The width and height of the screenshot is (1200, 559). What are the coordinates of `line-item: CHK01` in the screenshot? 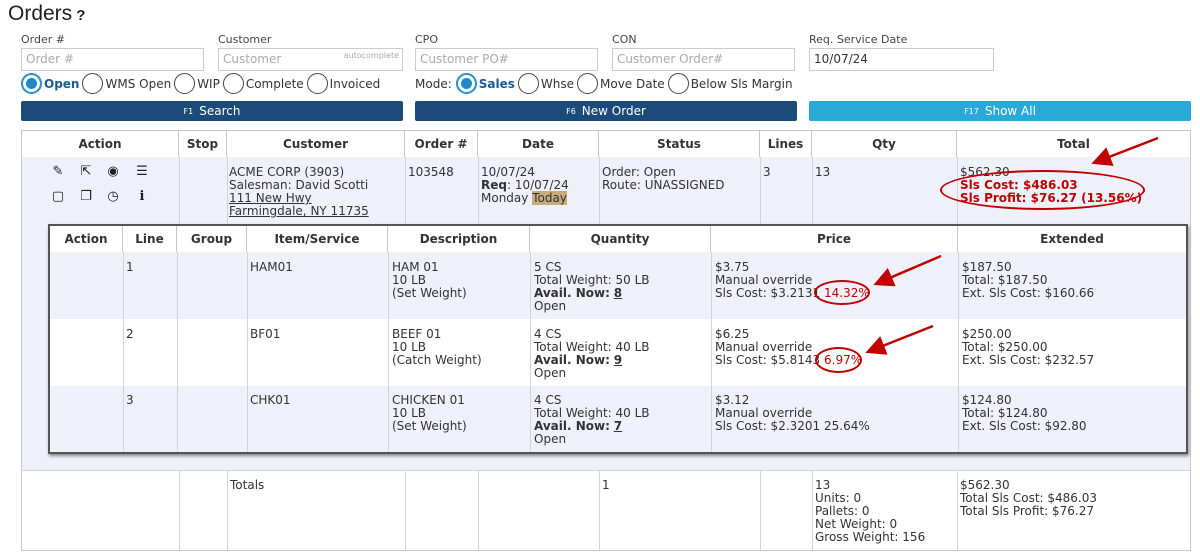 It's located at (270, 400).